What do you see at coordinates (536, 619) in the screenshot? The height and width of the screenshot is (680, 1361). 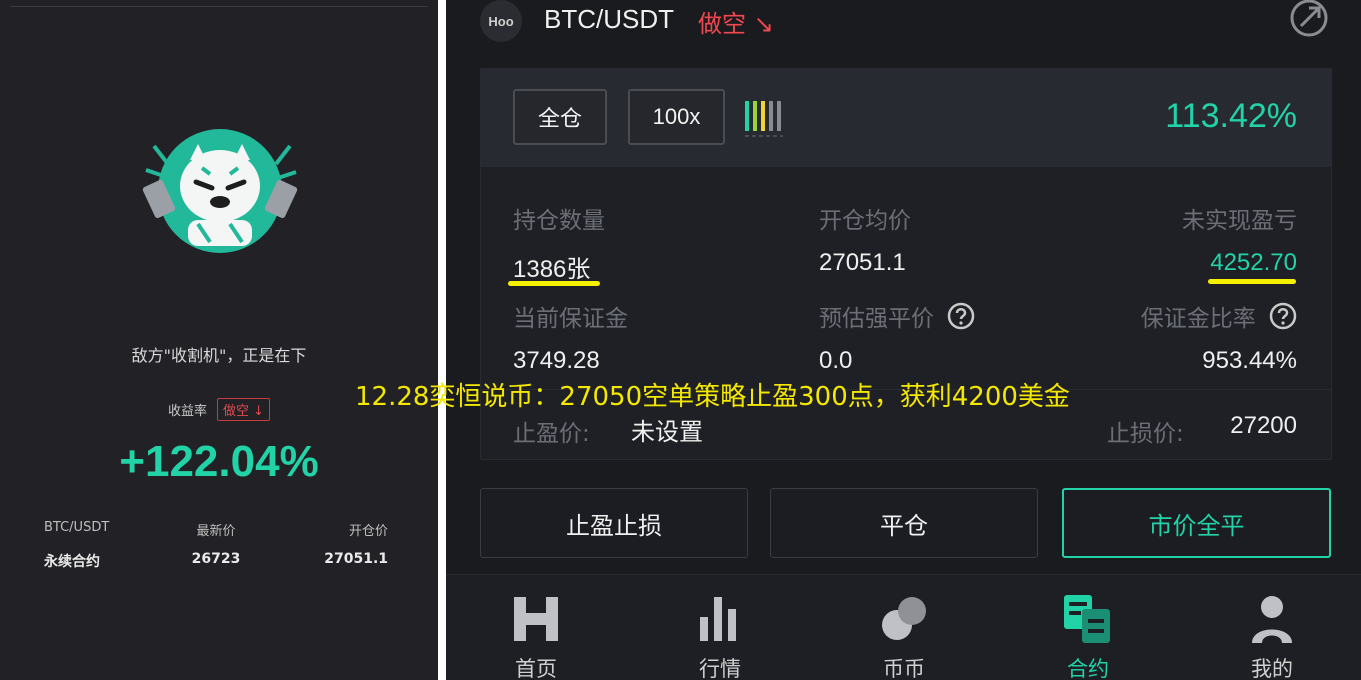 I see `home-icon` at bounding box center [536, 619].